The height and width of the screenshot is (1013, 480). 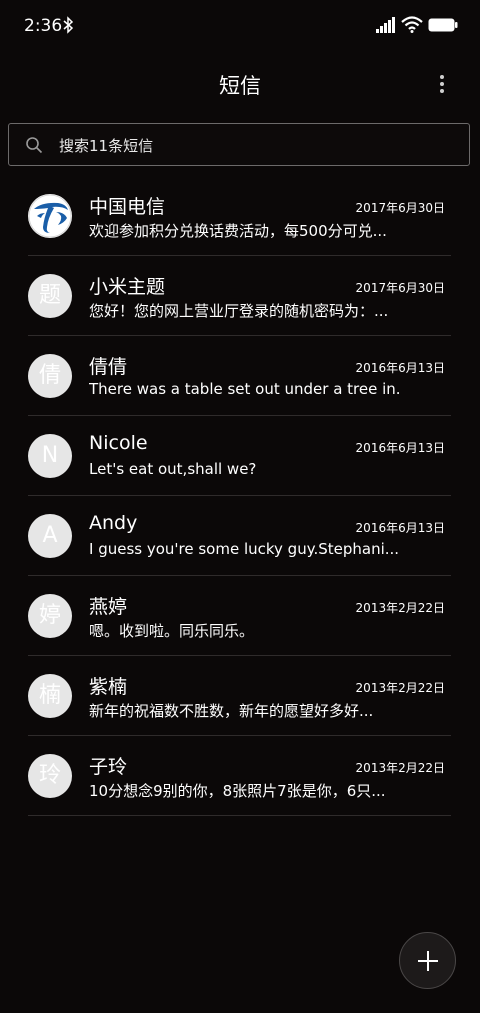 I want to click on plus-icon, so click(x=428, y=961).